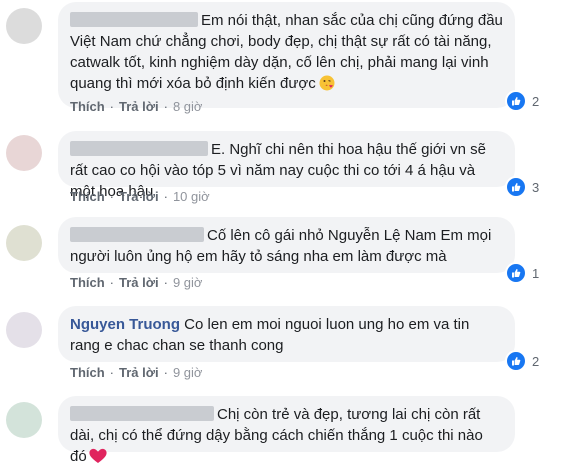 The image size is (580, 476). I want to click on timestamp: 10 giờ, so click(191, 196).